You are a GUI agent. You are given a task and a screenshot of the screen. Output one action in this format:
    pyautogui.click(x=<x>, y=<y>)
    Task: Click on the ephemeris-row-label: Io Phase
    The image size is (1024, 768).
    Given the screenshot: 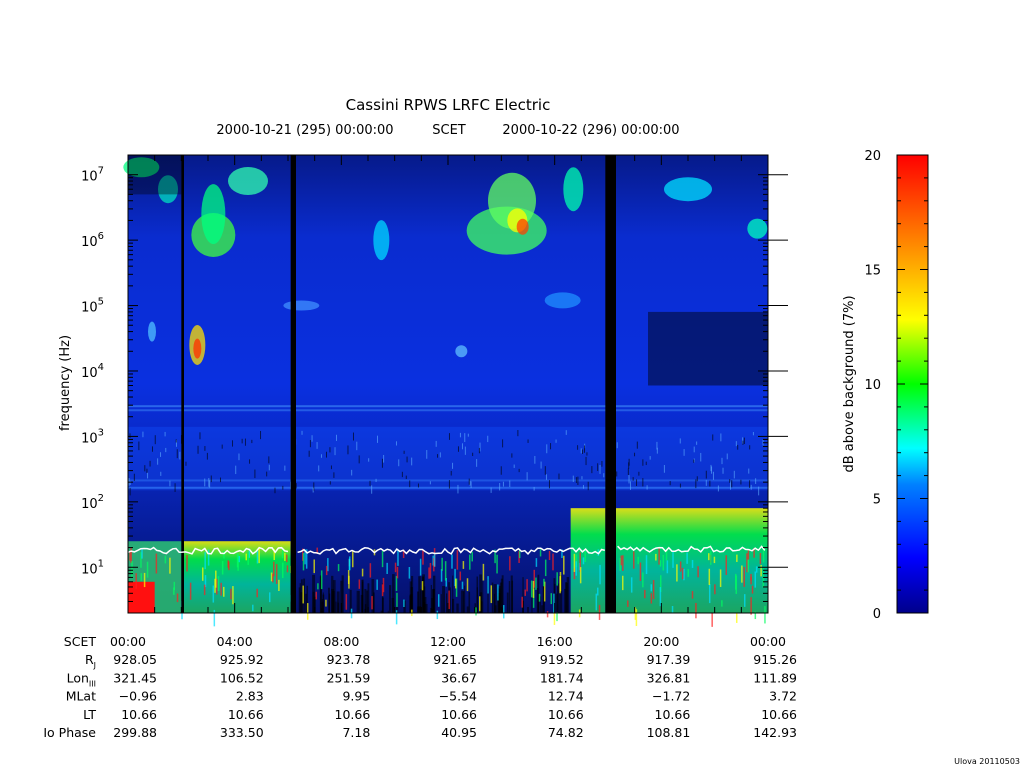 What is the action you would take?
    pyautogui.click(x=69, y=732)
    